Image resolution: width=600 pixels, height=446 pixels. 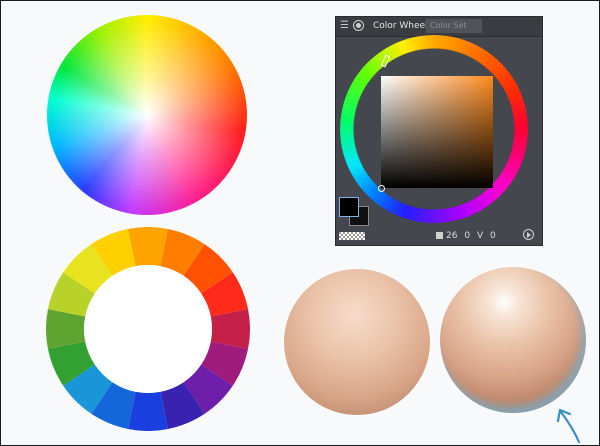 I want to click on annotation-arrow-icon, so click(x=568, y=426).